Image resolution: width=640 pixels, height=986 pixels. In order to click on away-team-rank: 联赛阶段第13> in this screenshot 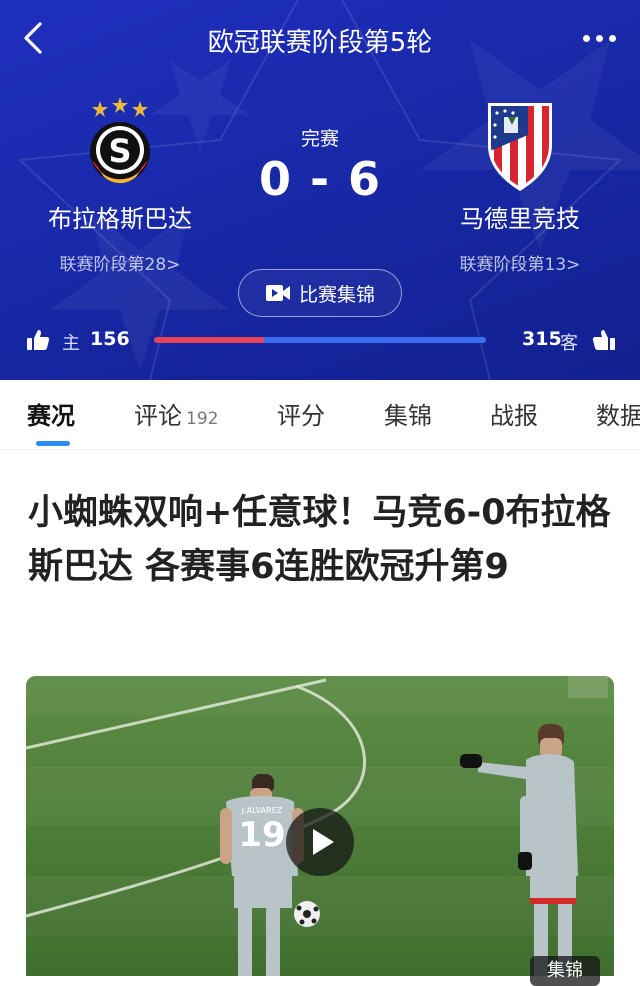, I will do `click(520, 262)`.